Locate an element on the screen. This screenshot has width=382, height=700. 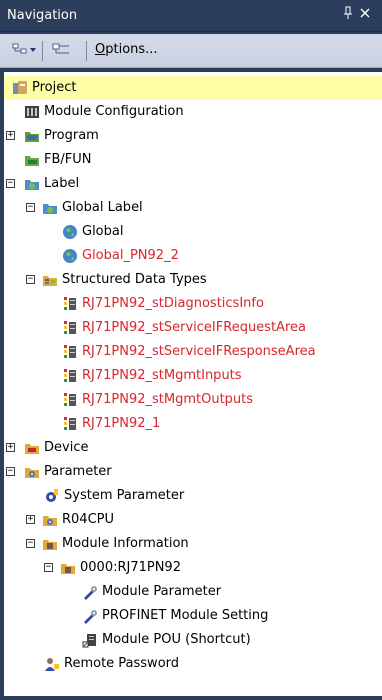
tree-item-label: RJ71PN92_stServiceIFResponseArea is located at coordinates (199, 351).